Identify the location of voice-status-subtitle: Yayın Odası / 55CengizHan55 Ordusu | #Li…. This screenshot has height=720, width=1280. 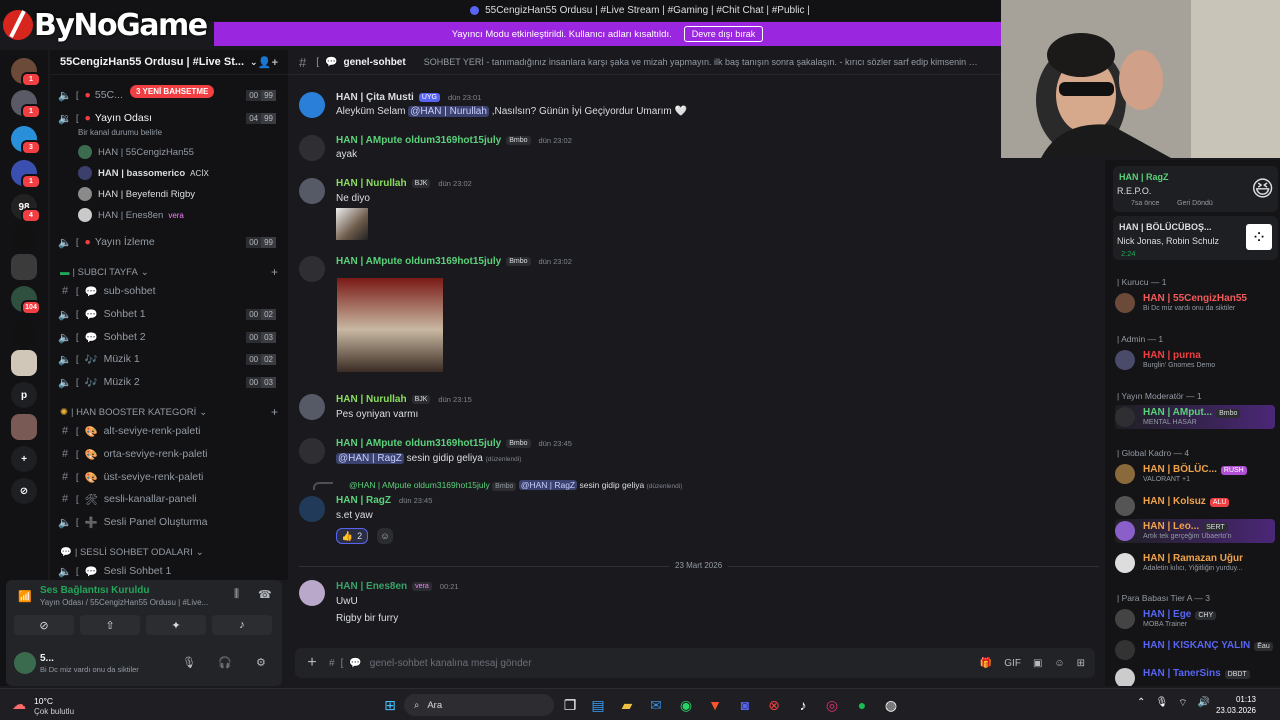
(124, 602).